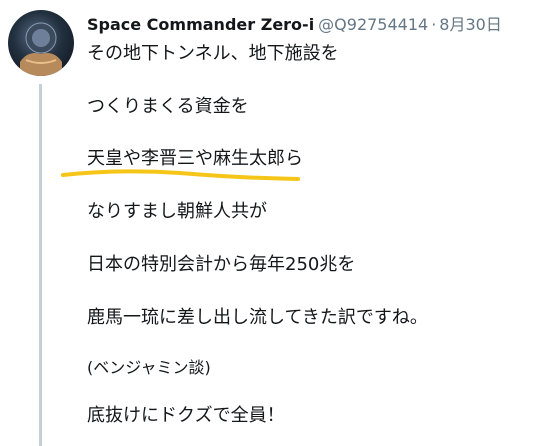 The width and height of the screenshot is (560, 446). Describe the element at coordinates (195, 158) in the screenshot. I see `tweet-text-line-3: 天皇や李晋三や麻生太郎ら` at that location.